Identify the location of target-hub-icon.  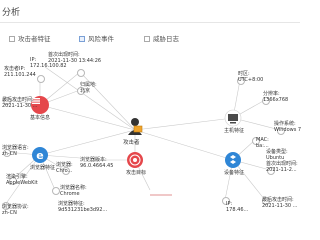
(135, 160).